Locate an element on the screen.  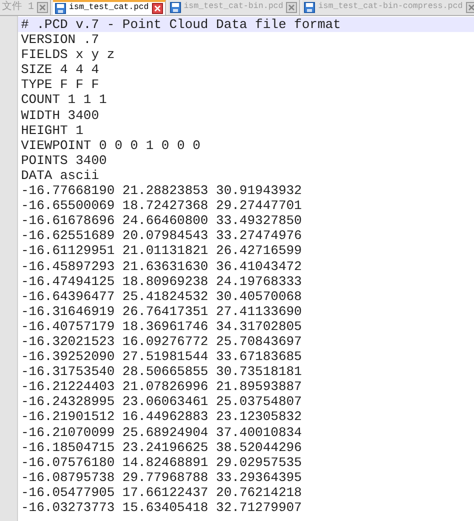
code-line: -16.39252090 27.51981544 33.67183685 is located at coordinates (161, 356).